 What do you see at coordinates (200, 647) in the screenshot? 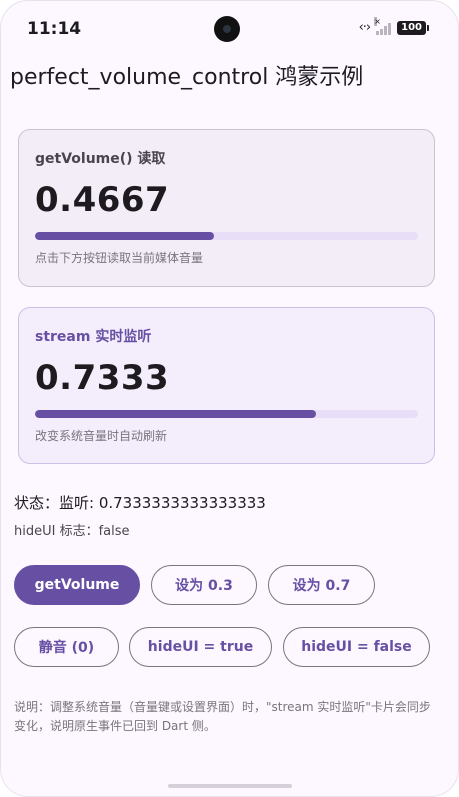
I see `hideui-true-button: hideUI = true` at bounding box center [200, 647].